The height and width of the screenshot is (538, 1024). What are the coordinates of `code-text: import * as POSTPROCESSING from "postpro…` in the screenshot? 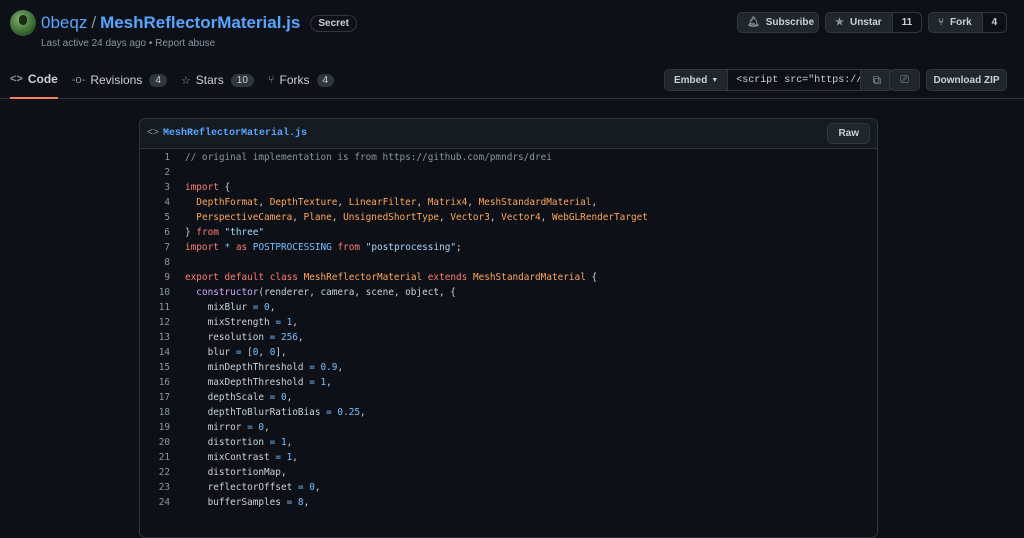 It's located at (323, 247).